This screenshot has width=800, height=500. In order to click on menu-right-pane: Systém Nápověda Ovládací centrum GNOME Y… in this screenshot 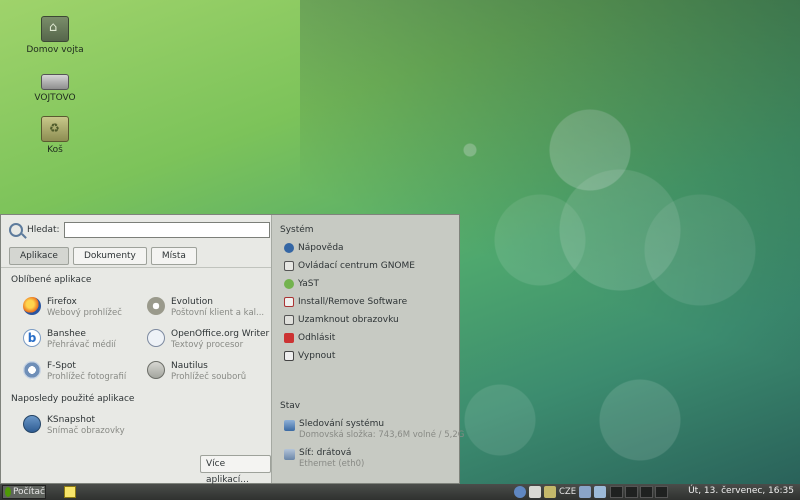, I will do `click(368, 349)`.